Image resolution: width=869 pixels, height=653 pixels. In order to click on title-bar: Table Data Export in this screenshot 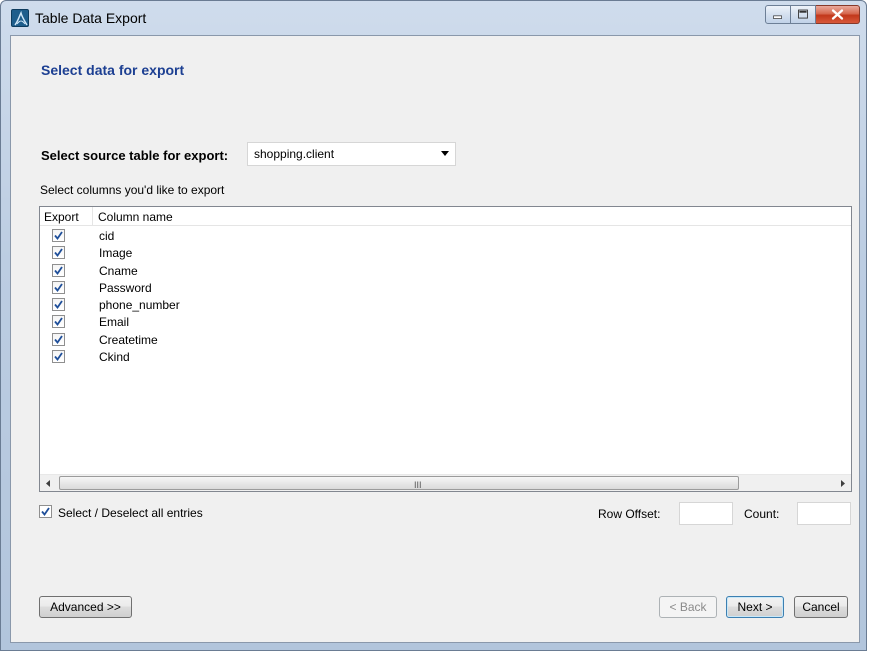, I will do `click(433, 18)`.